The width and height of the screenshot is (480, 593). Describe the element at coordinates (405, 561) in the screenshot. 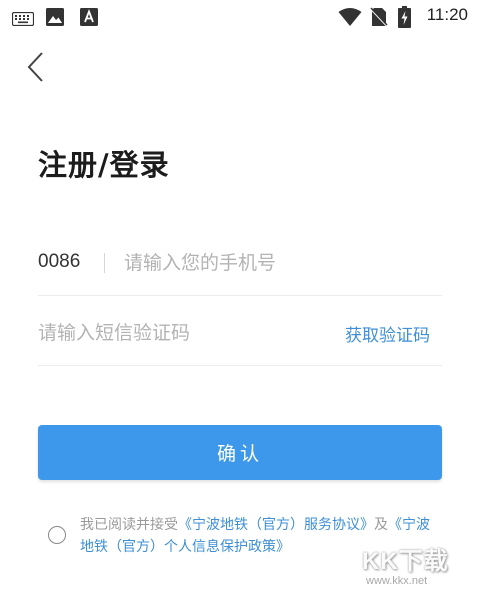

I see `watermark-logo: KK下载` at that location.